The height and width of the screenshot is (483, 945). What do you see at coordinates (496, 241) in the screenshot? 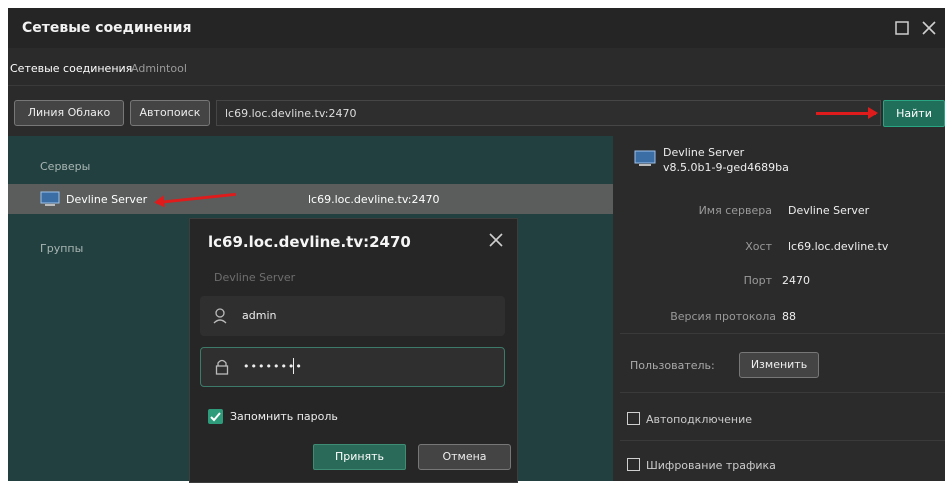
I see `dialog-close-icon` at bounding box center [496, 241].